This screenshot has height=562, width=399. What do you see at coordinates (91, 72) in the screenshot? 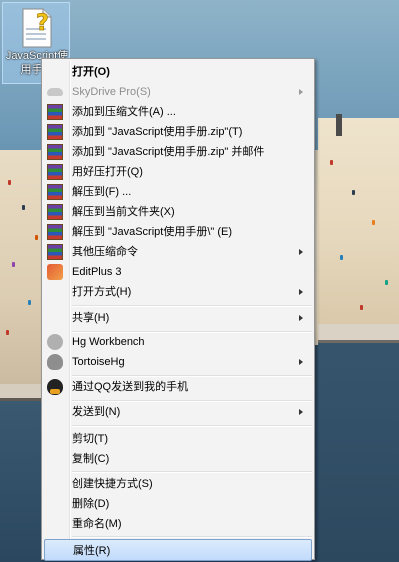
I see `menu-item-label: 打开(O)` at bounding box center [91, 72].